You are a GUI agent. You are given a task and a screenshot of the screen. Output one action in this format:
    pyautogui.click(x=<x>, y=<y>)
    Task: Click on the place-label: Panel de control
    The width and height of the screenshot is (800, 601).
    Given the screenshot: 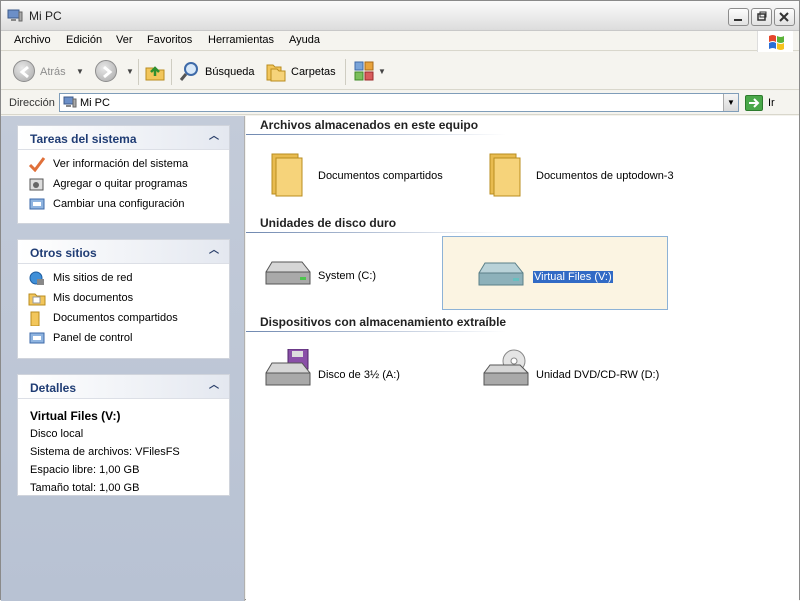 What is the action you would take?
    pyautogui.click(x=93, y=338)
    